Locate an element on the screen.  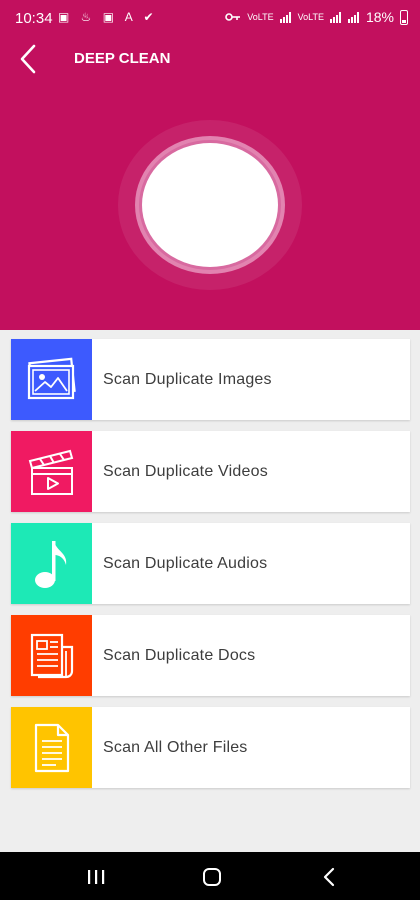
file-icon is located at coordinates (51, 747).